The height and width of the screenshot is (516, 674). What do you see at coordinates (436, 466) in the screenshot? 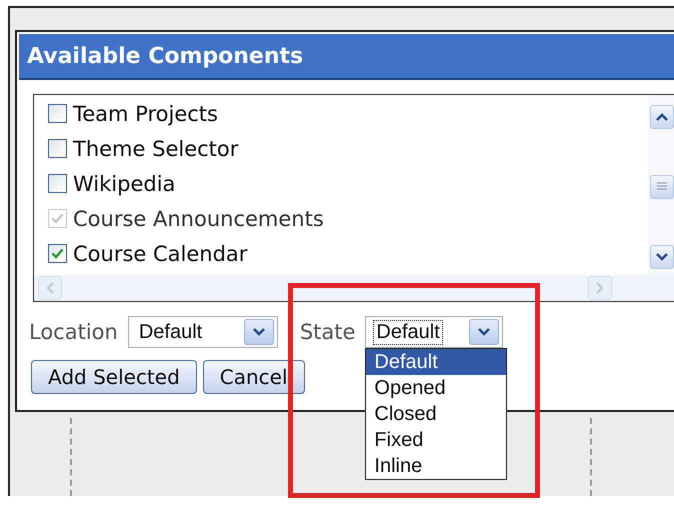
I see `dropdown-option: Inline` at bounding box center [436, 466].